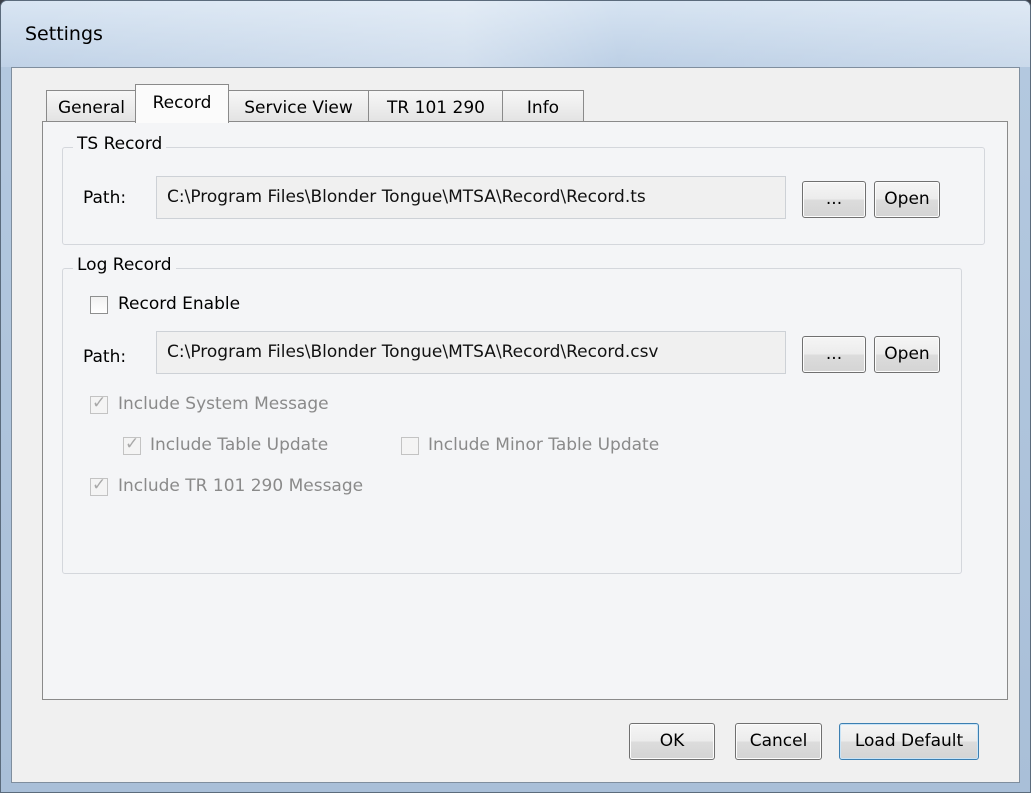 This screenshot has width=1031, height=793. What do you see at coordinates (543, 106) in the screenshot?
I see `tab-info: Info` at bounding box center [543, 106].